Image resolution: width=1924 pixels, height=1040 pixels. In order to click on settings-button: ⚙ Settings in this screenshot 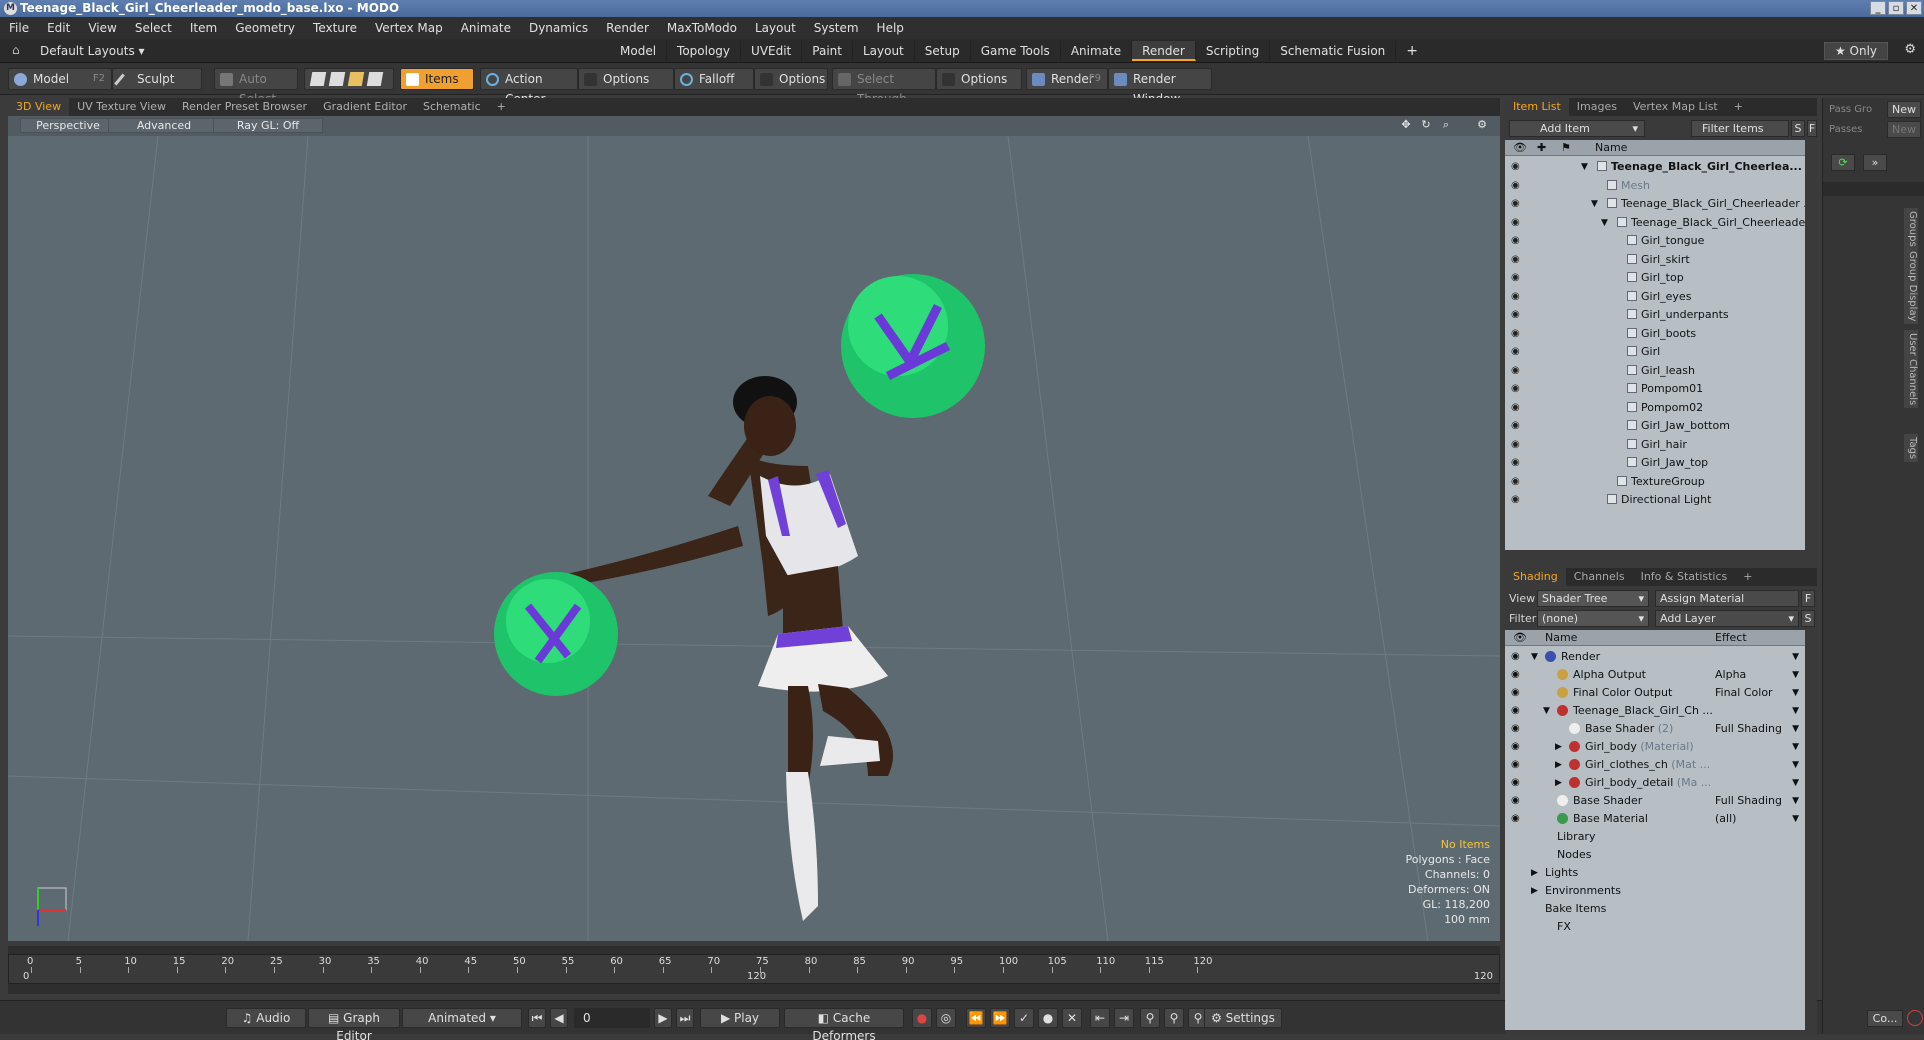, I will do `click(1243, 1018)`.